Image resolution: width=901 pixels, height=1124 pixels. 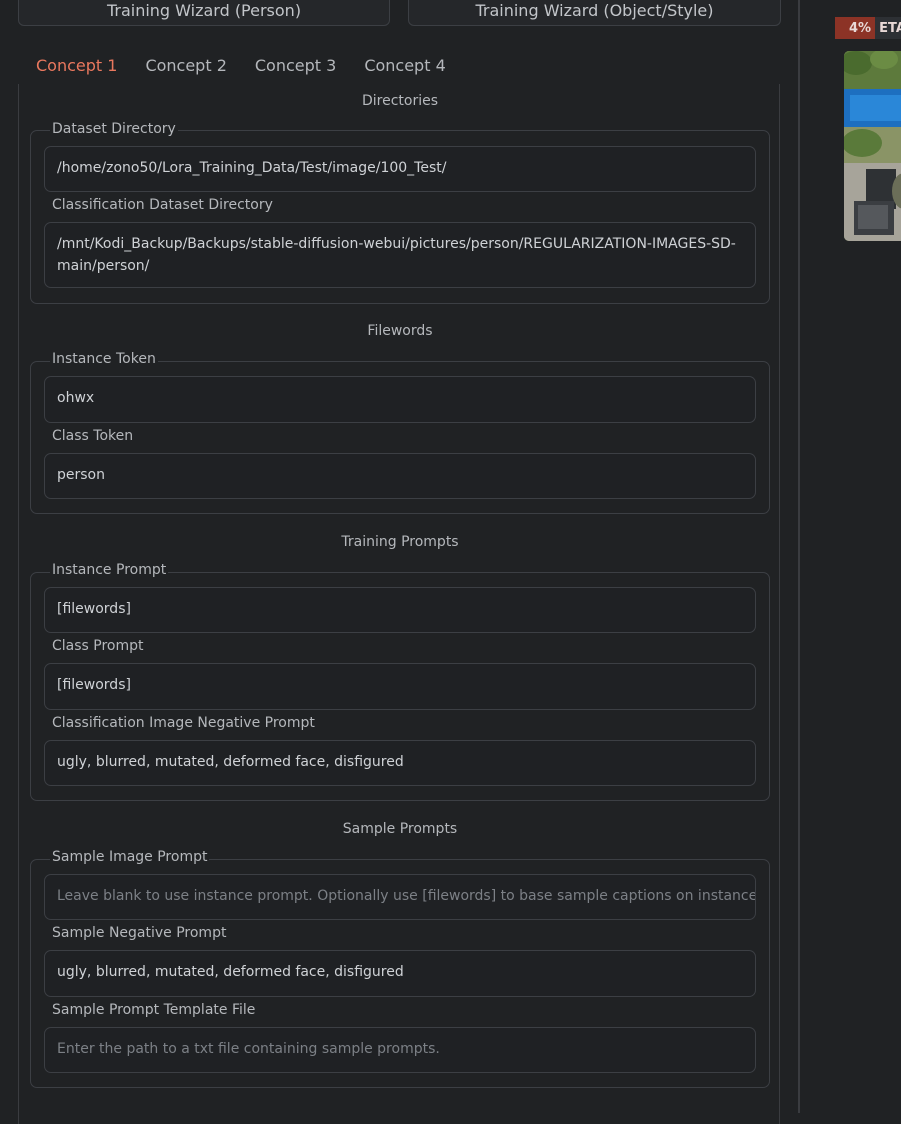 What do you see at coordinates (888, 28) in the screenshot?
I see `progress-eta: ETA:` at bounding box center [888, 28].